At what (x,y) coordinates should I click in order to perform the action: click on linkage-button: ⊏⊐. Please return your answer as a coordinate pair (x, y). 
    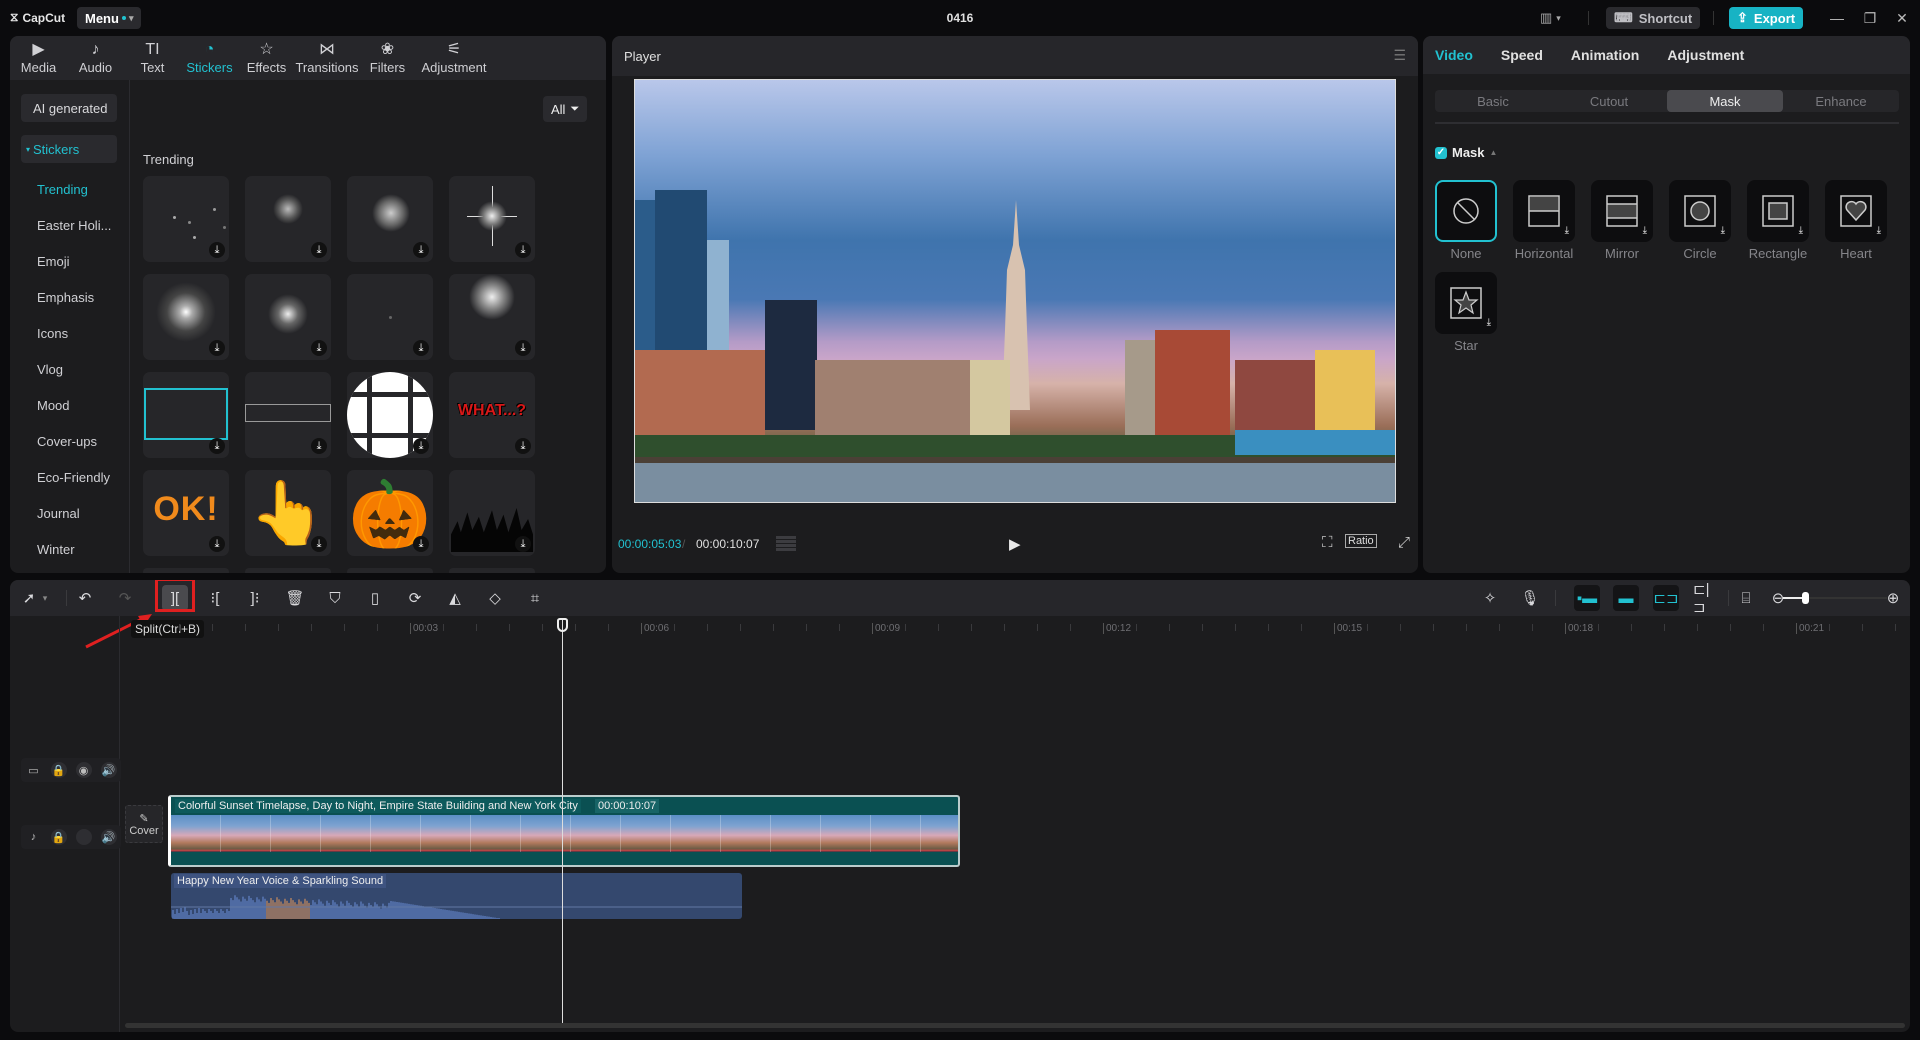
    Looking at the image, I should click on (1666, 598).